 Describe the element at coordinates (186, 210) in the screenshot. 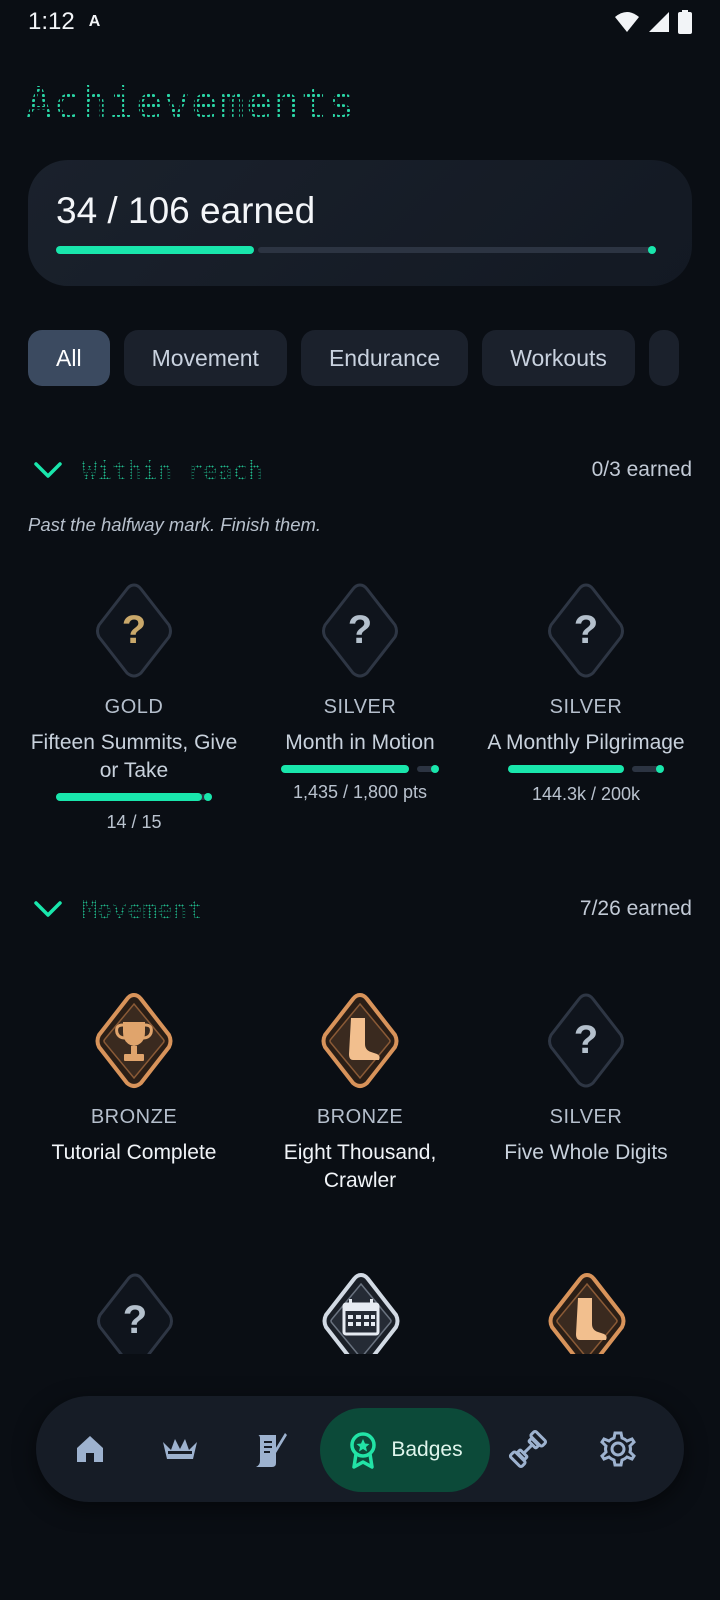

I see `earned-summary-text: 34 / 106 earned` at that location.